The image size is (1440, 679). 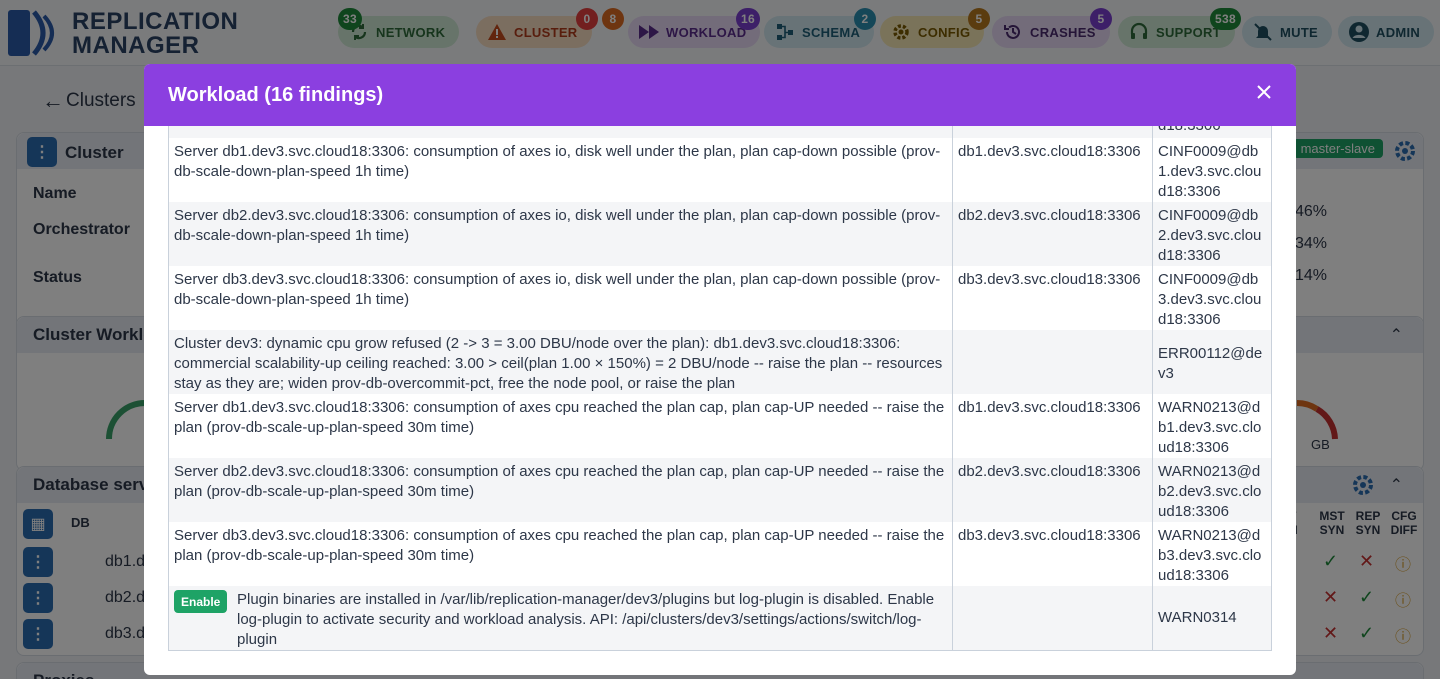 What do you see at coordinates (1212, 132) in the screenshot?
I see `finding-code: d18:3306` at bounding box center [1212, 132].